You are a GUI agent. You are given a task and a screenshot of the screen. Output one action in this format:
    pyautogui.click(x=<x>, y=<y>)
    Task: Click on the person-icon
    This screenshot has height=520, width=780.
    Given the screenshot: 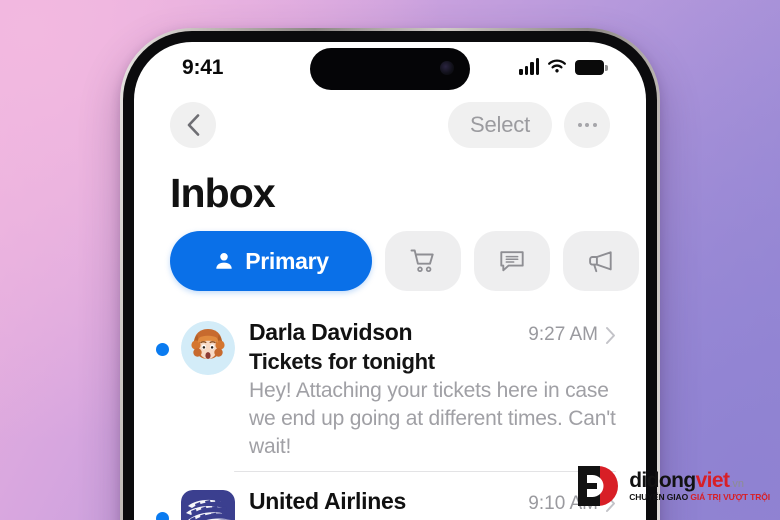 What is the action you would take?
    pyautogui.click(x=224, y=261)
    